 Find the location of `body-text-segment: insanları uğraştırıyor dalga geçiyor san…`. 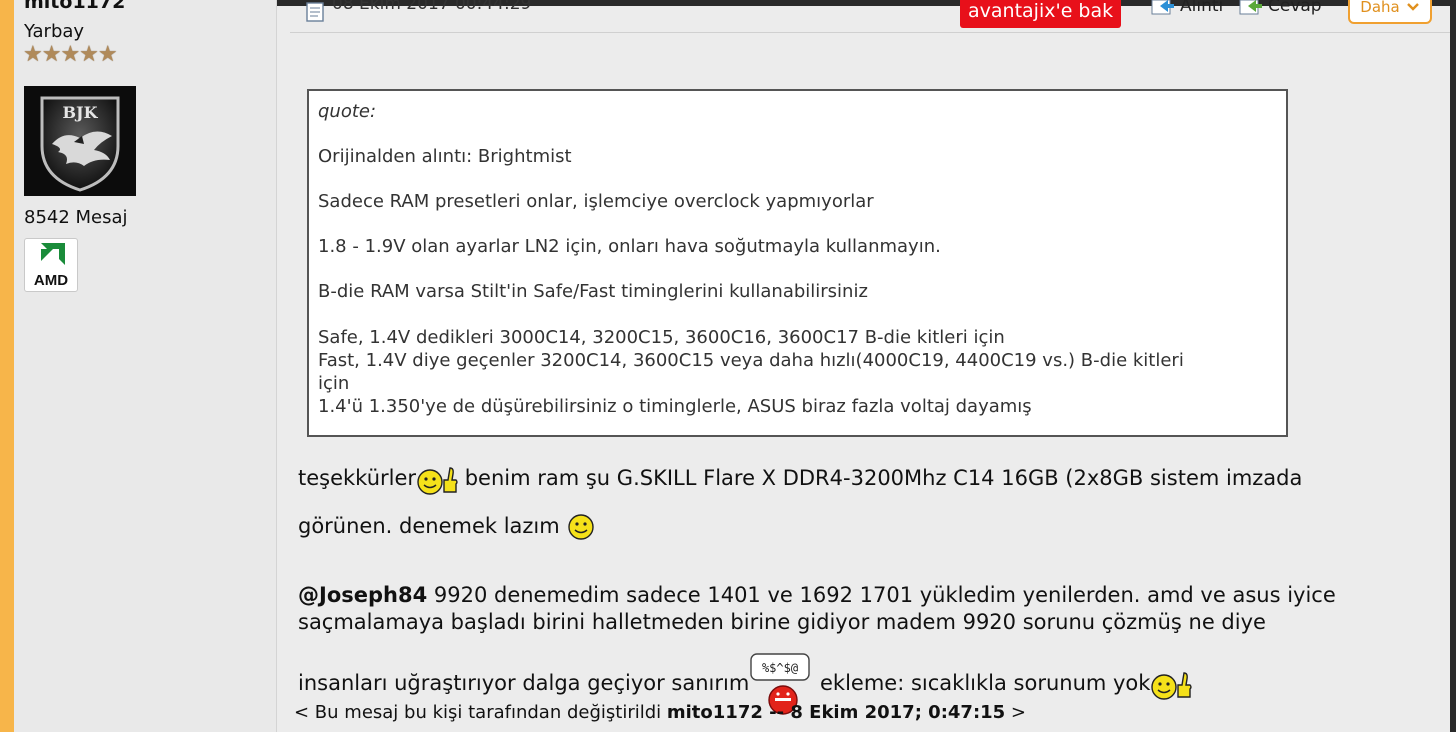

body-text-segment: insanları uğraştırıyor dalga geçiyor san… is located at coordinates (524, 683).